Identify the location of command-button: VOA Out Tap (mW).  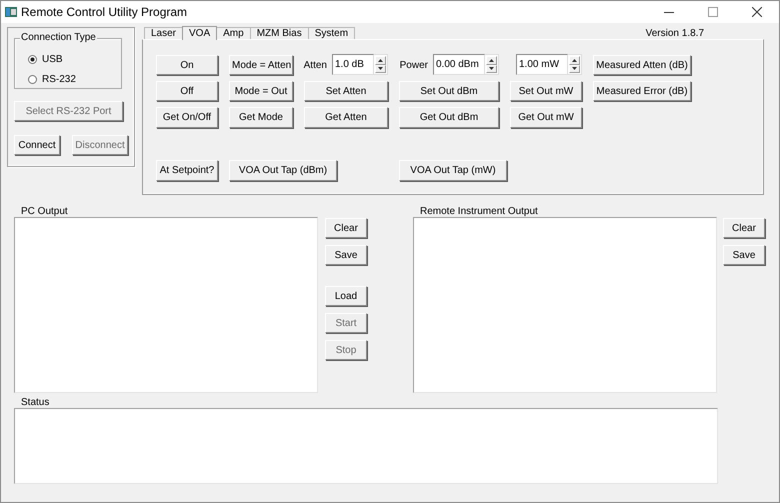
(453, 170).